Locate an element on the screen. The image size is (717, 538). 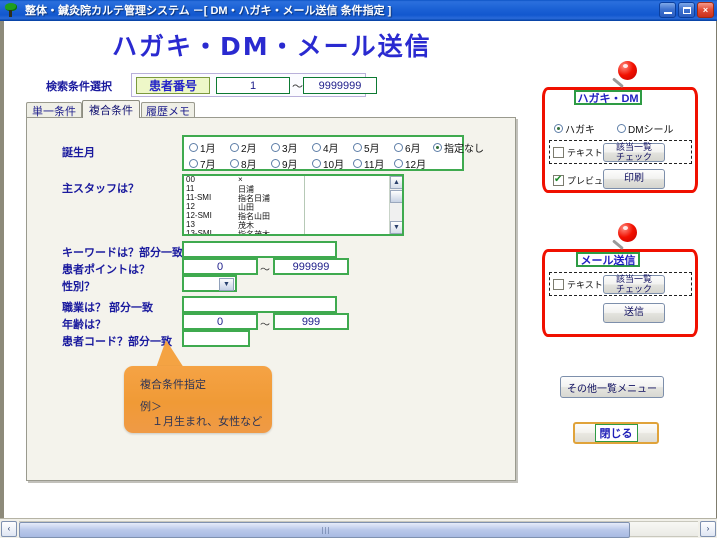
scroll-right-icon: › is located at coordinates (708, 528).